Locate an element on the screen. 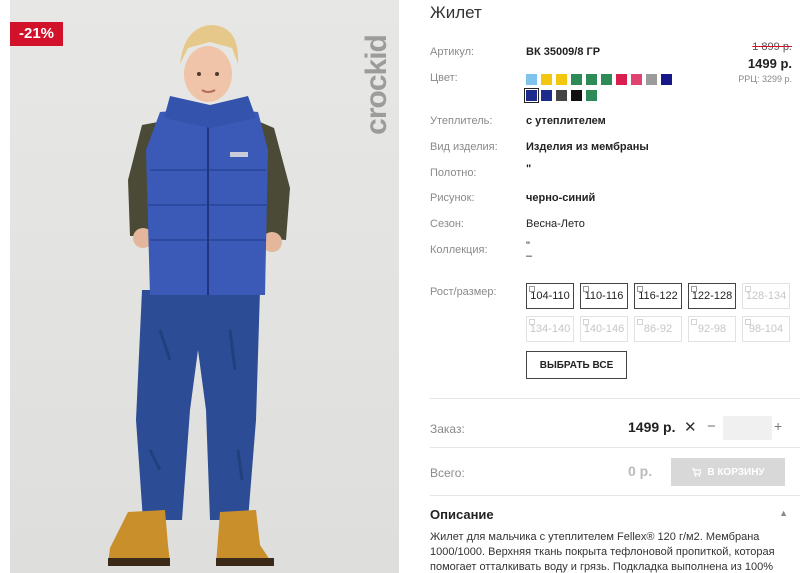 The image size is (800, 573). size-option-label: 98-104 is located at coordinates (766, 329).